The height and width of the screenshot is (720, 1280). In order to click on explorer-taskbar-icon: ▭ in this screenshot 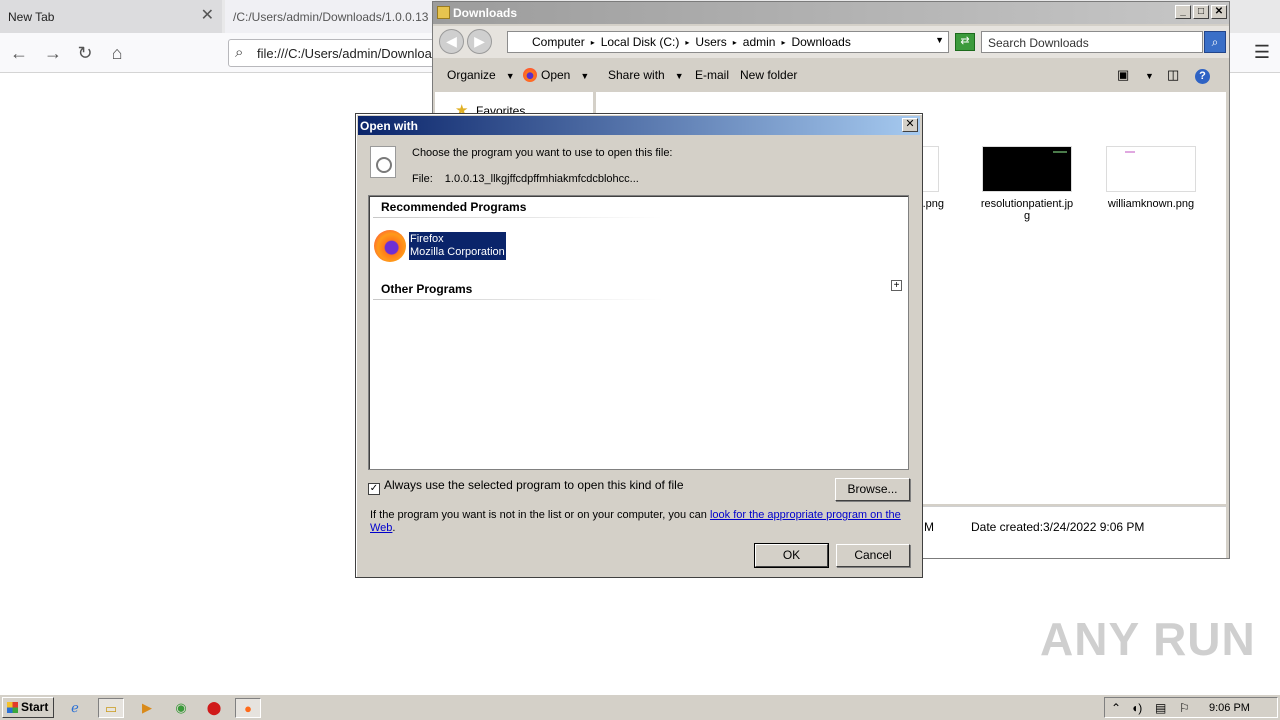, I will do `click(111, 708)`.